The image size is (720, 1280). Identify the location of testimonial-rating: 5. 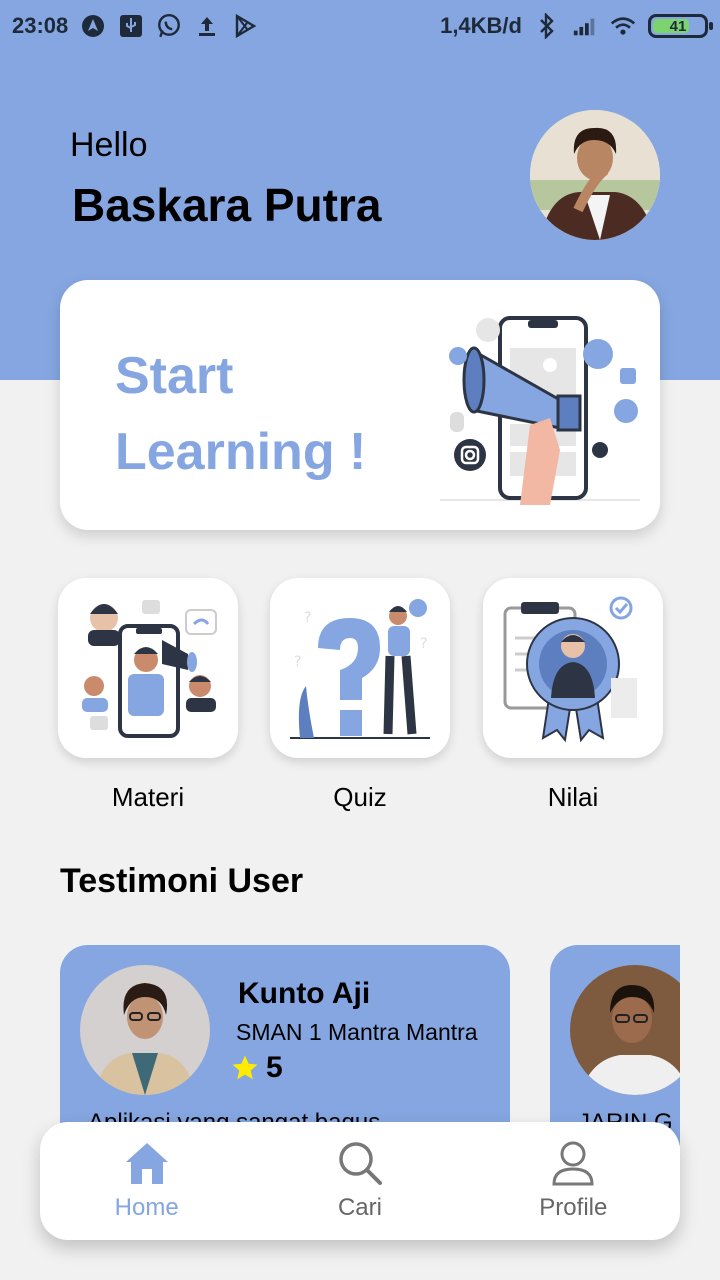
(256, 1068).